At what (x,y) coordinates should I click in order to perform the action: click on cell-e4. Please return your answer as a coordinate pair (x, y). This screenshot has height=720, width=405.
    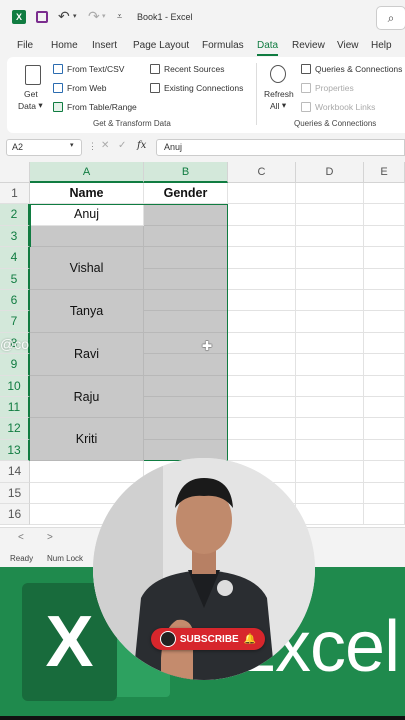
    Looking at the image, I should click on (384, 258).